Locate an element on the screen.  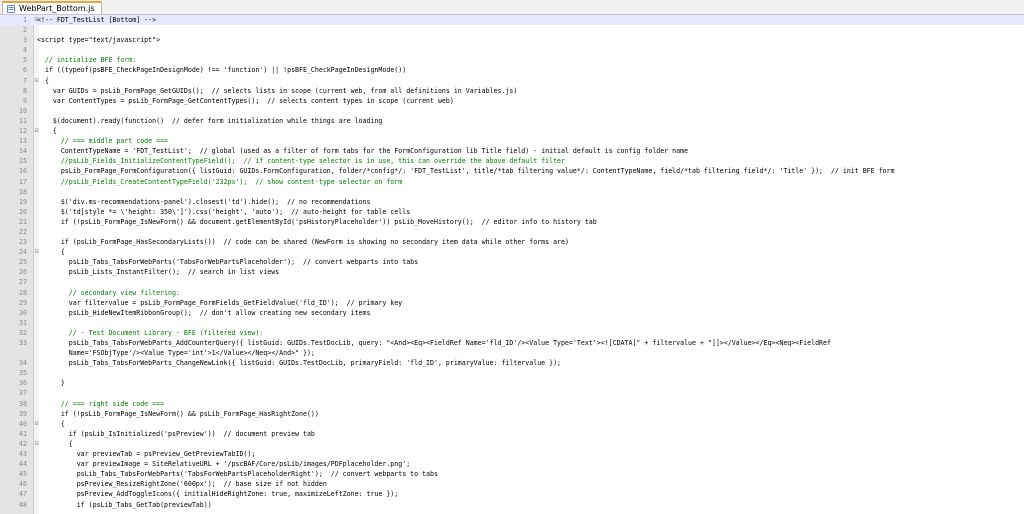
line-number: 14 is located at coordinates (23, 151).